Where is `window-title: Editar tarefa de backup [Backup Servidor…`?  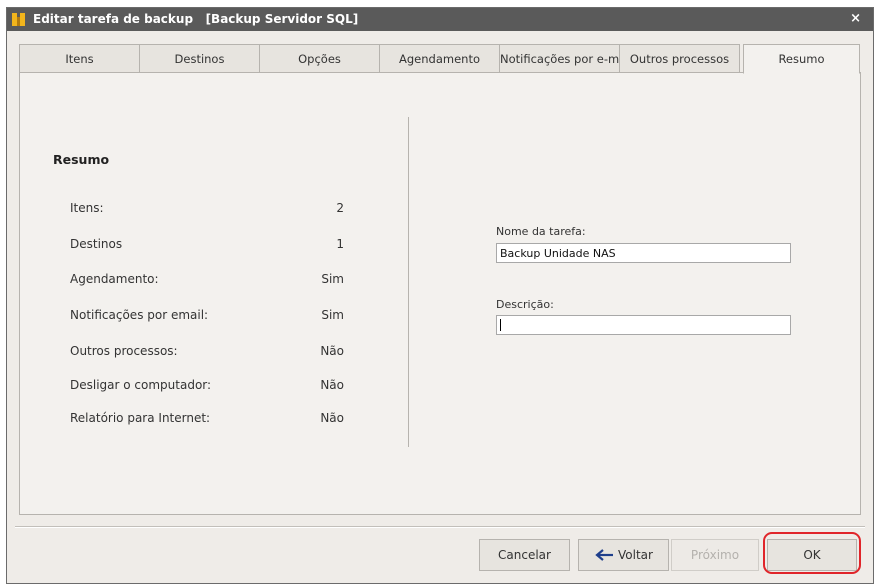 window-title: Editar tarefa de backup [Backup Servidor… is located at coordinates (196, 19).